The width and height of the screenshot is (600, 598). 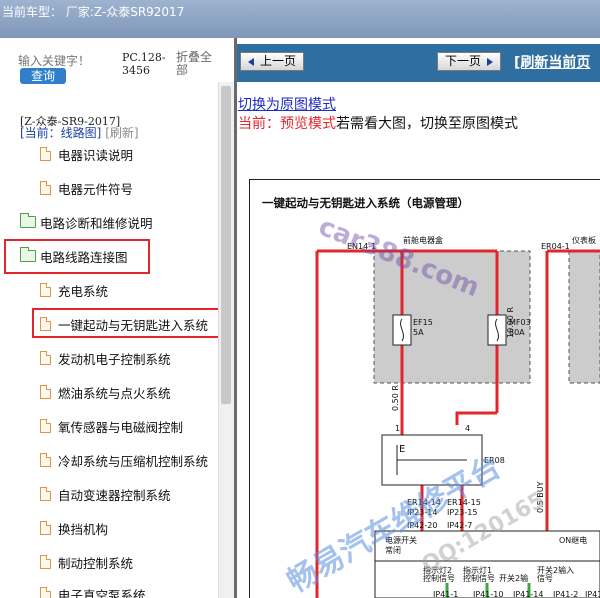 I want to click on current-view-row: [当前：线路图] [刷新], so click(x=79, y=132).